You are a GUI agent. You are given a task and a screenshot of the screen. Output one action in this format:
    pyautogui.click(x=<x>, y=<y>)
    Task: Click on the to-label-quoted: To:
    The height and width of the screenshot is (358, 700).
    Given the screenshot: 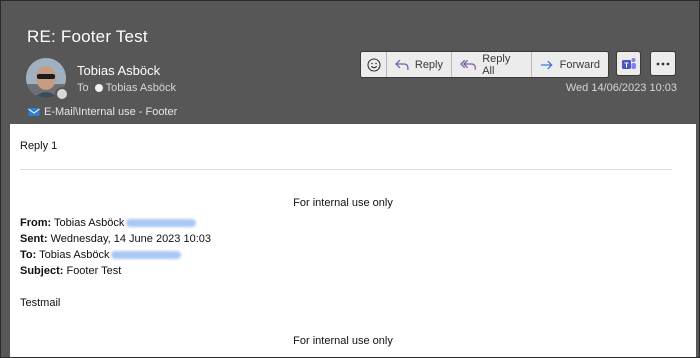 What is the action you would take?
    pyautogui.click(x=28, y=255)
    